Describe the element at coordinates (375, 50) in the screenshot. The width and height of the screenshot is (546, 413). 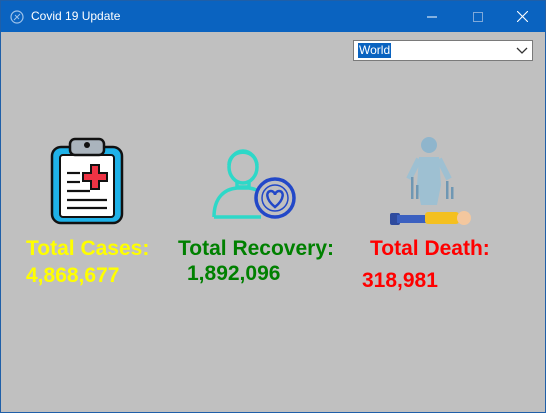
I see `region-select-value: World` at that location.